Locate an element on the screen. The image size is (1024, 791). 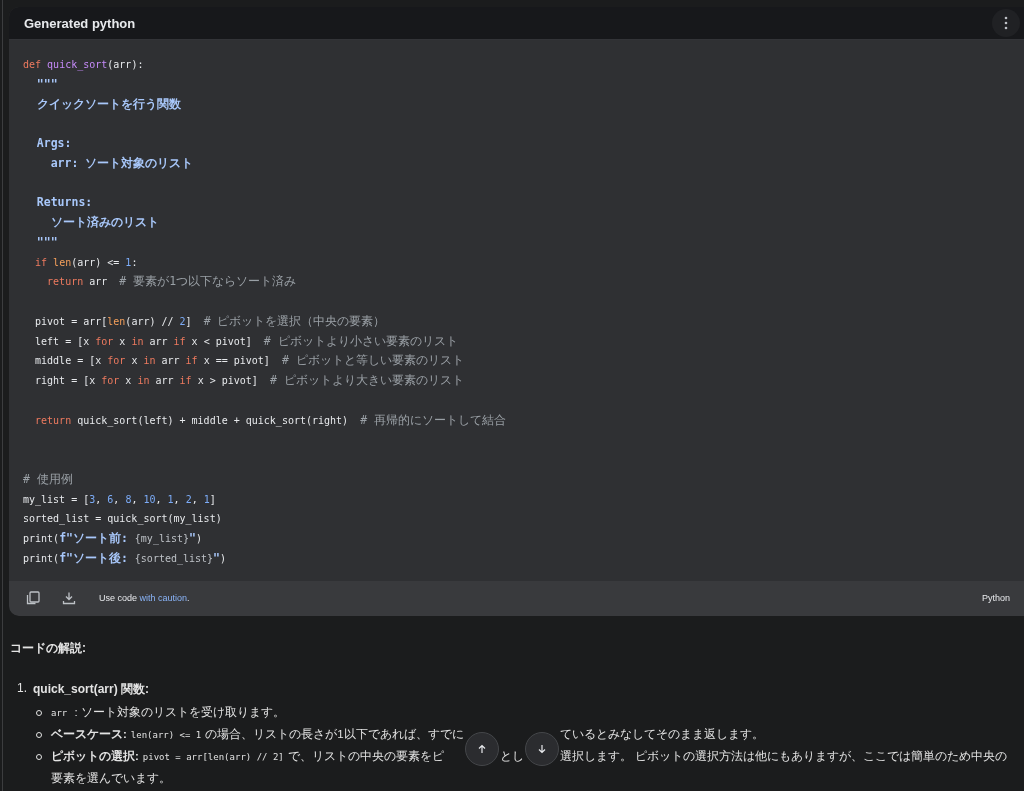
arrow-down-icon is located at coordinates (541, 748).